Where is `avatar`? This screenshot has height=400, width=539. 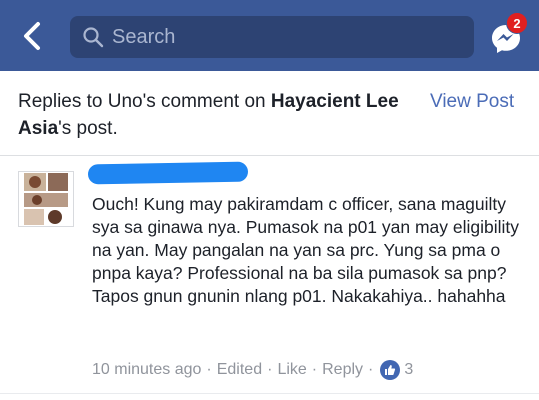
avatar is located at coordinates (46, 199).